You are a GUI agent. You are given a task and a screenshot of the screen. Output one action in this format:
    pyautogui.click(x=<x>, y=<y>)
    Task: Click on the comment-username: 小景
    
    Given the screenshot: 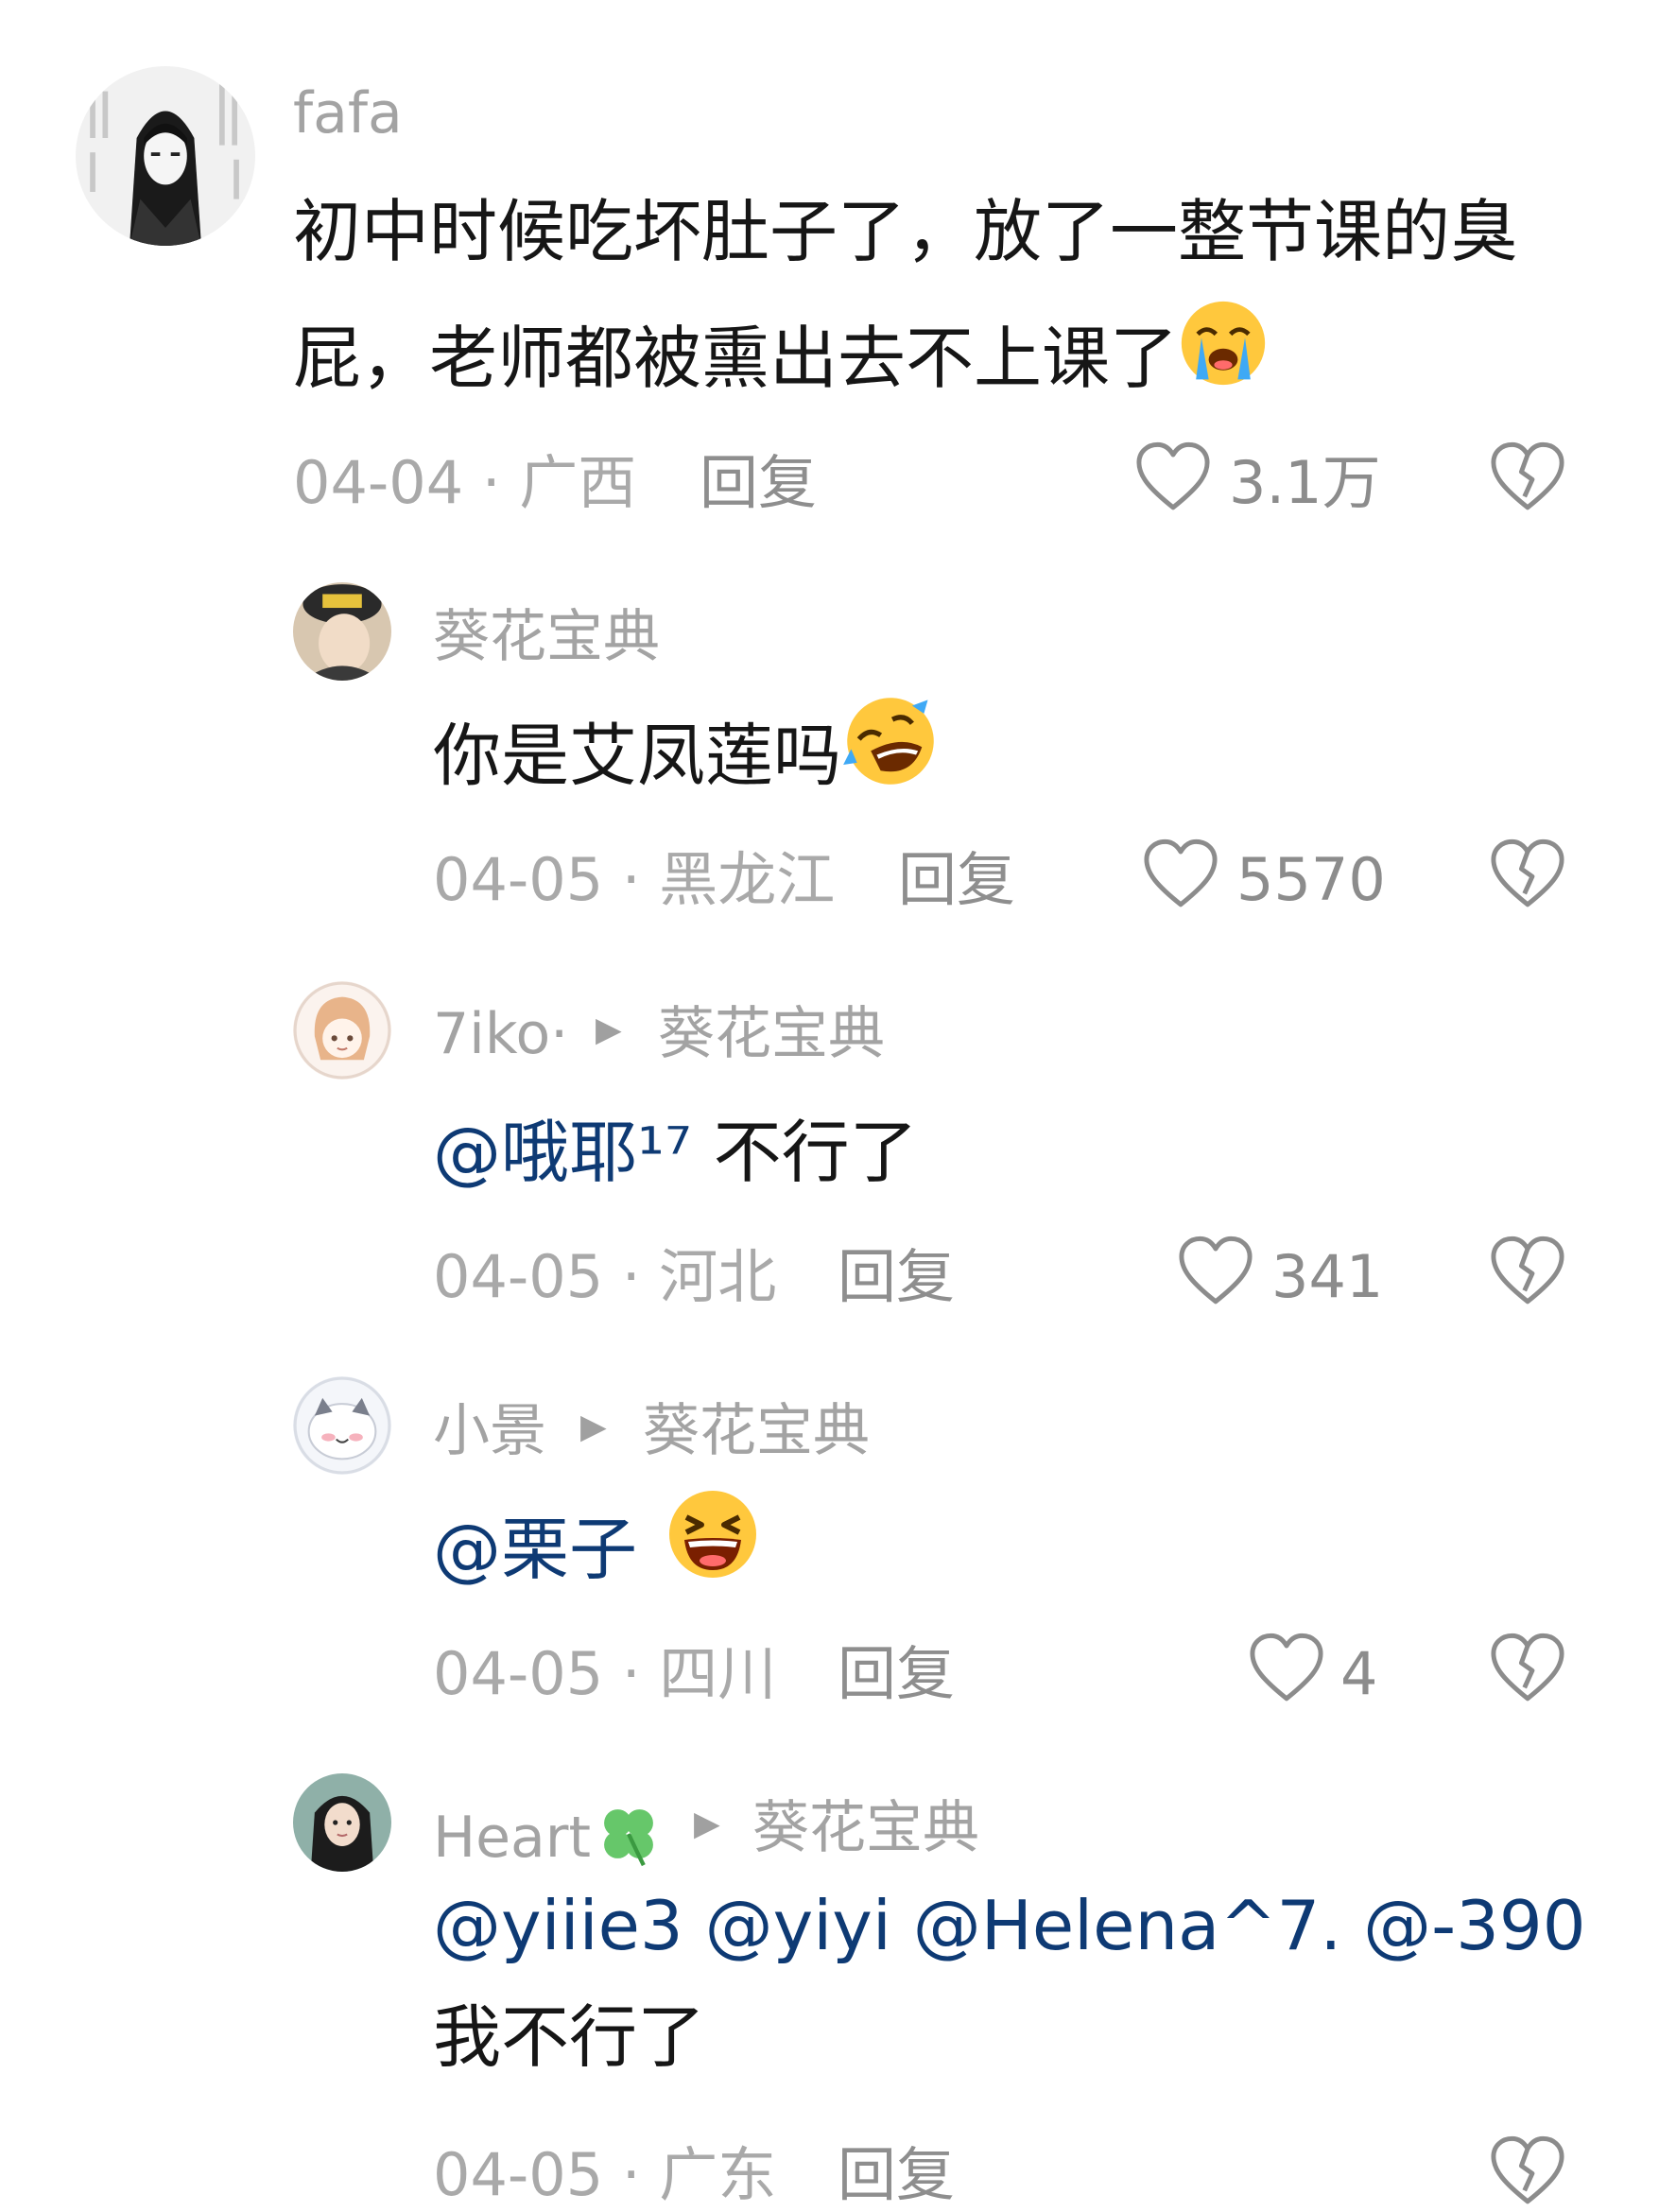 What is the action you would take?
    pyautogui.click(x=489, y=1431)
    